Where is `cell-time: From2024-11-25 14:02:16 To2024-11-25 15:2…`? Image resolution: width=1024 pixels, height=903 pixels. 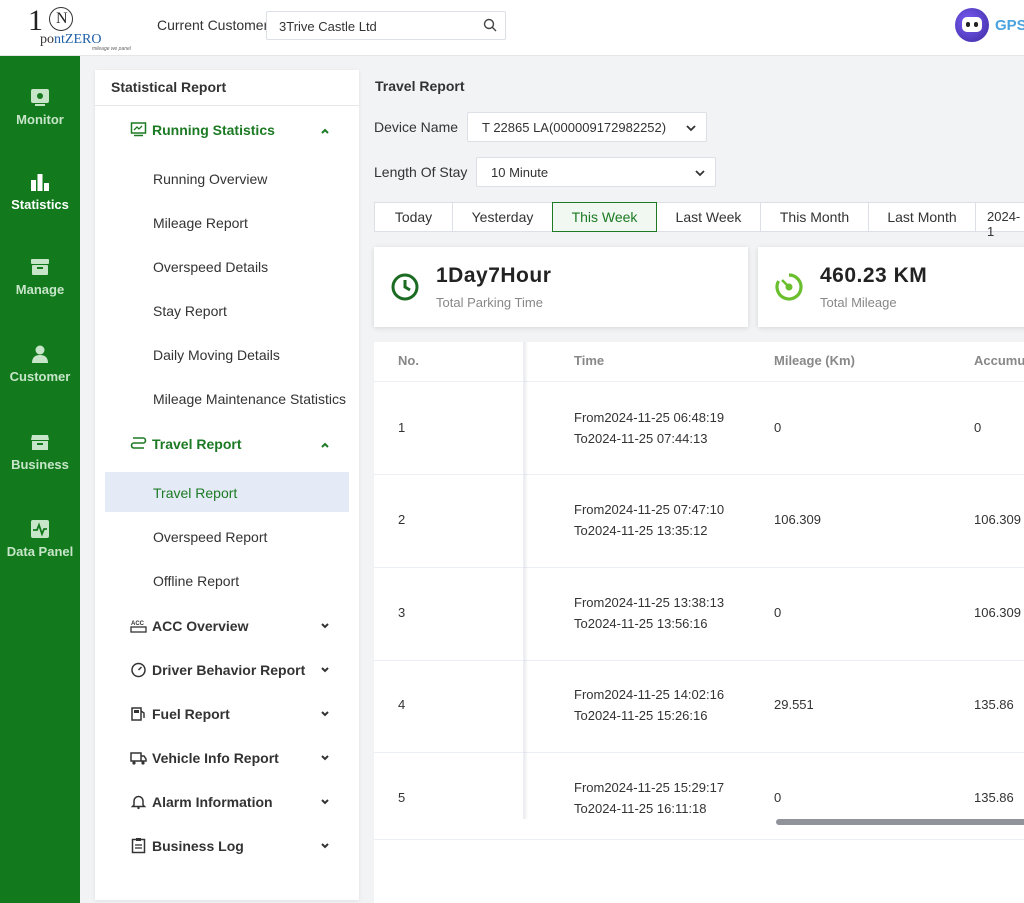
cell-time: From2024-11-25 14:02:16 To2024-11-25 15:2… is located at coordinates (649, 705).